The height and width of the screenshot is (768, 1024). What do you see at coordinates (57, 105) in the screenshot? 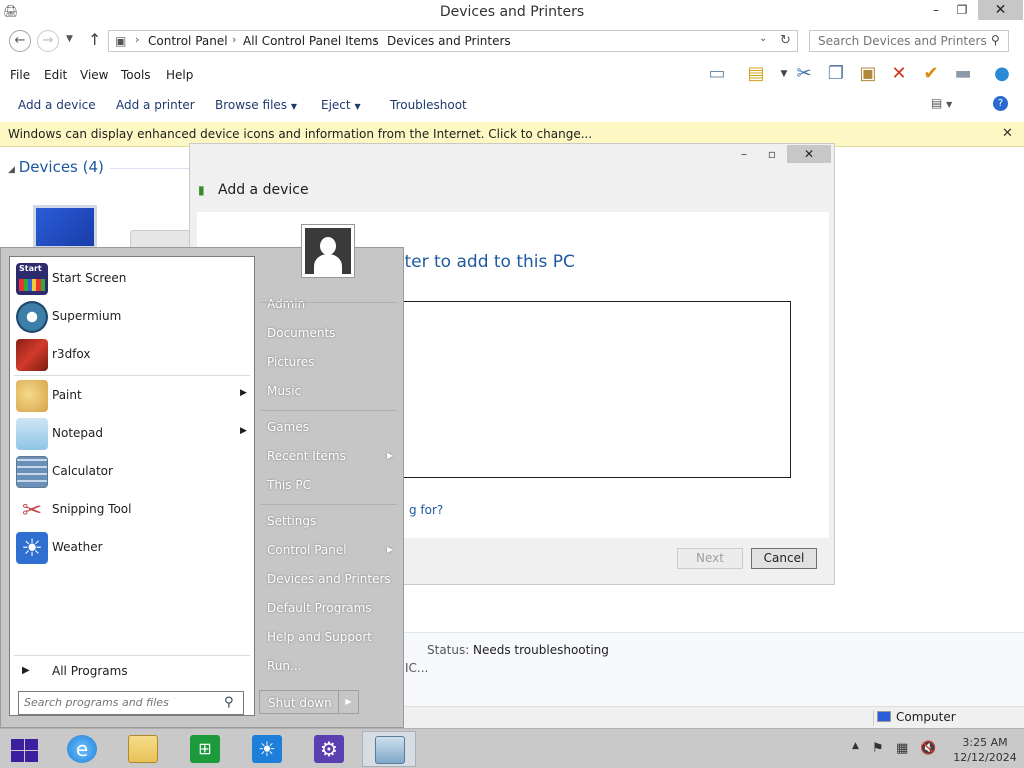
I see `add-device-button: Add a device` at bounding box center [57, 105].